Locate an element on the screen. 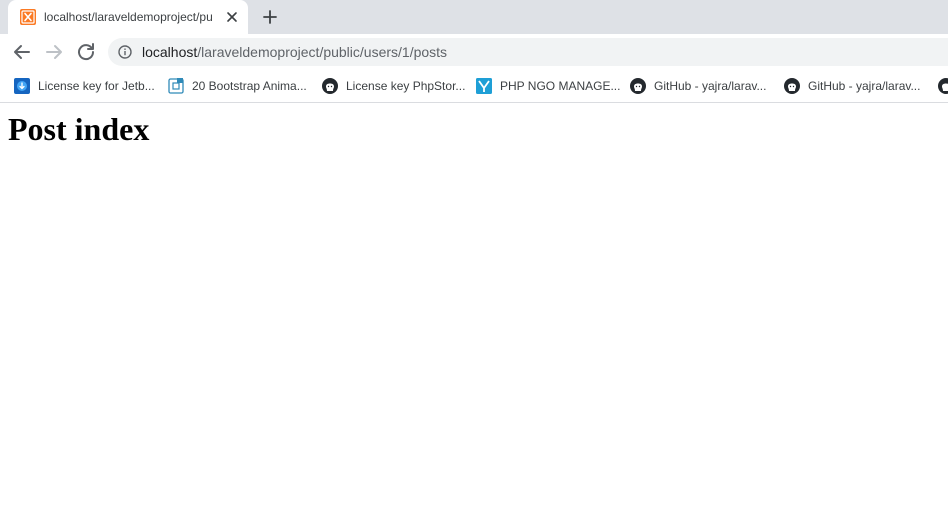 The image size is (948, 527). bootstrap-page-icon is located at coordinates (176, 86).